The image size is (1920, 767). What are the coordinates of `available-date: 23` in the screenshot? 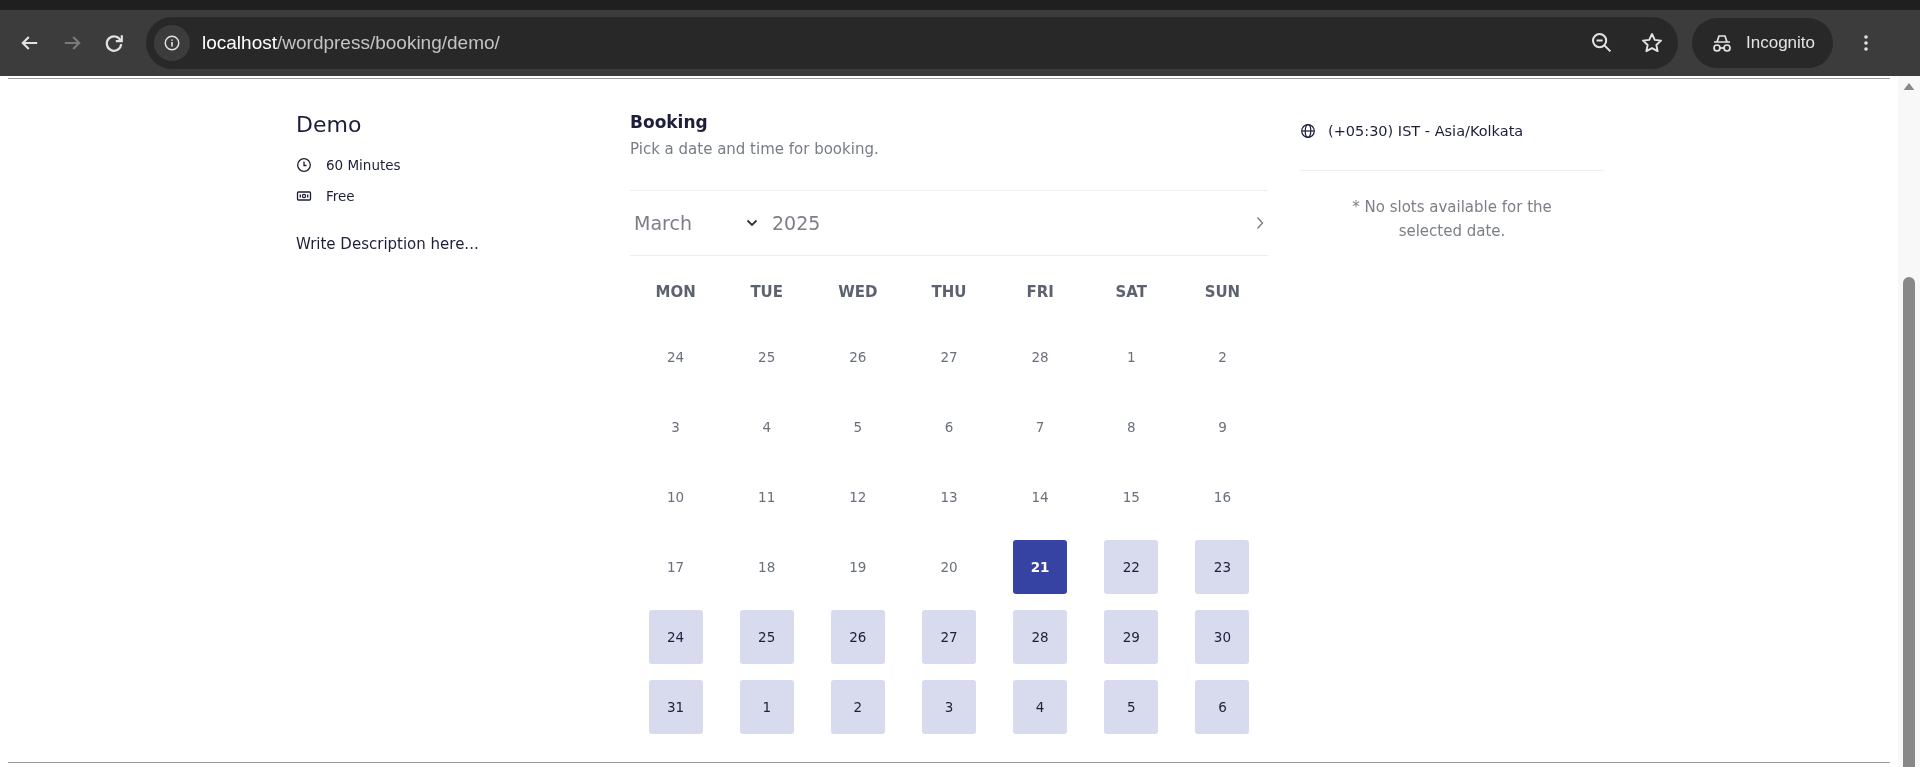 It's located at (1222, 567).